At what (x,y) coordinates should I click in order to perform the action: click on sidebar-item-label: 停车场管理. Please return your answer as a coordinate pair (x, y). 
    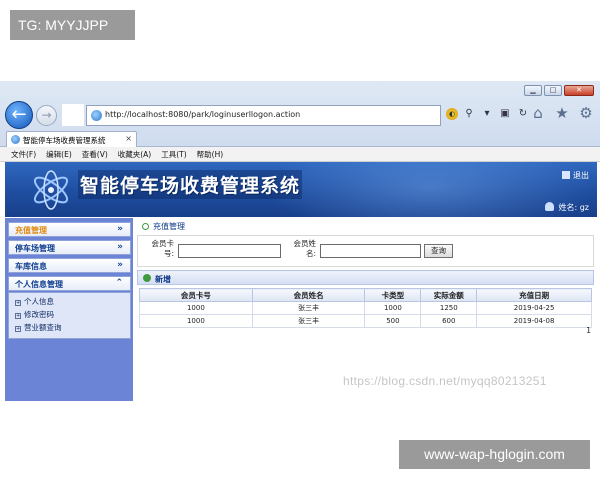
    Looking at the image, I should click on (35, 248).